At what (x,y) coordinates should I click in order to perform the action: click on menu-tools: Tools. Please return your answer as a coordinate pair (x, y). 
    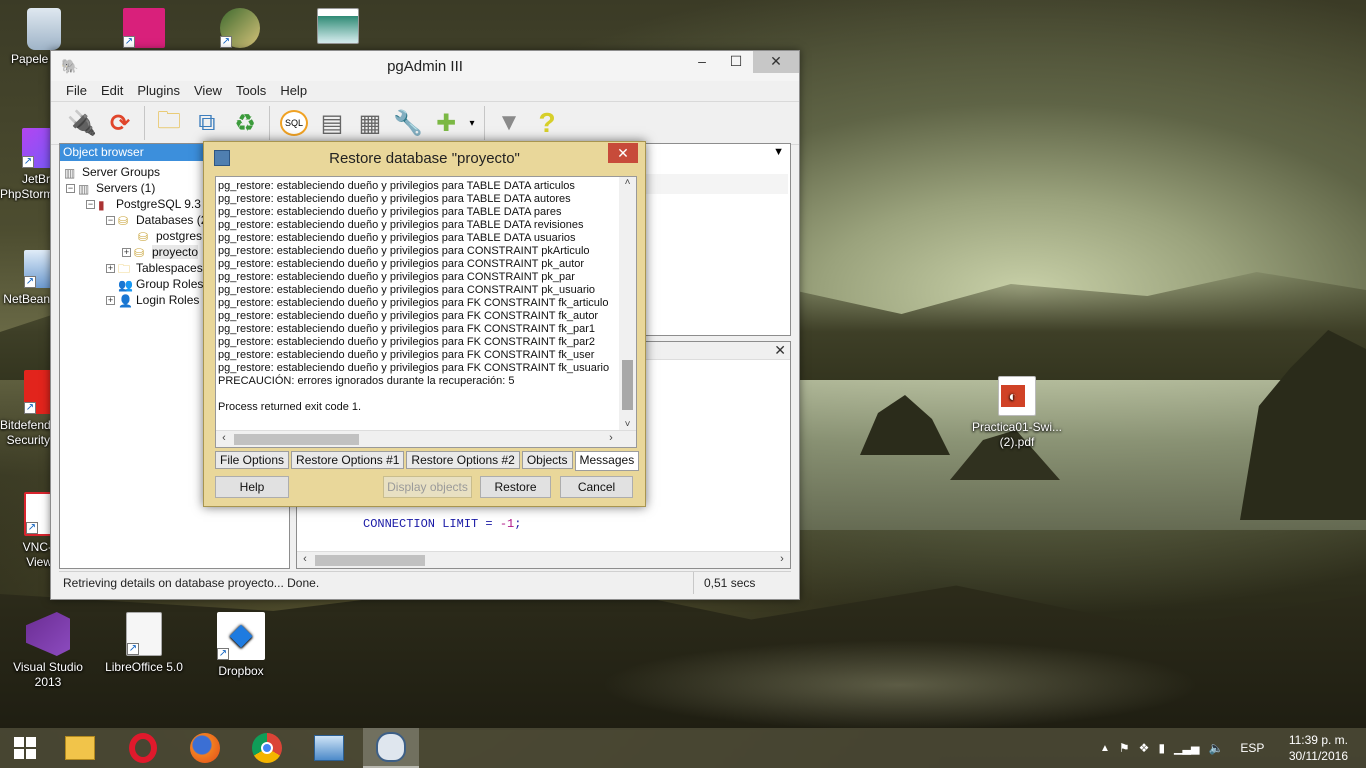
    Looking at the image, I should click on (251, 91).